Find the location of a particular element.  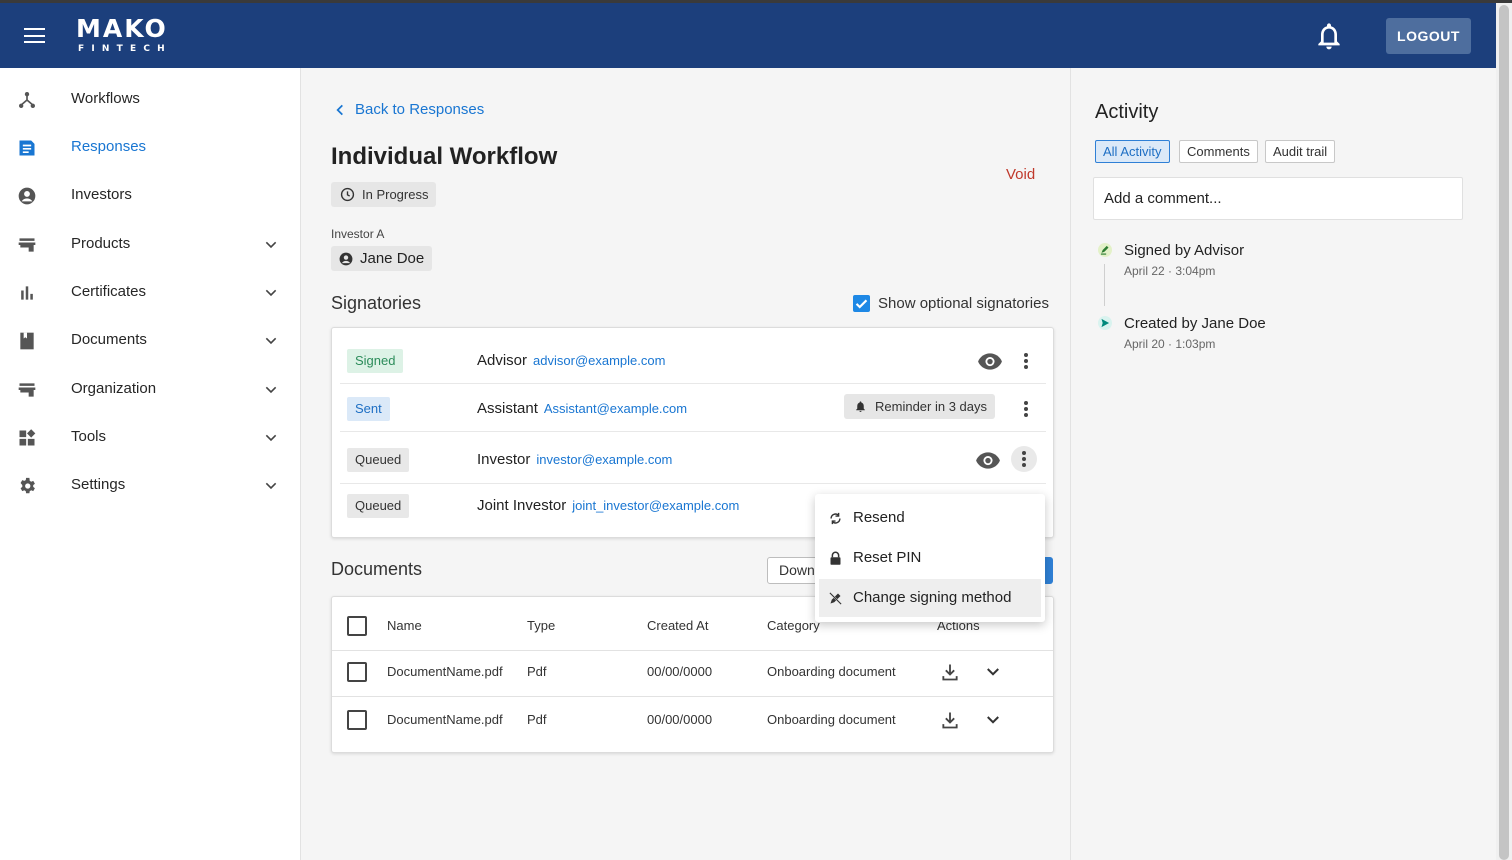

signatory-context-menu: Resend Reset PIN Change signing method is located at coordinates (930, 558).